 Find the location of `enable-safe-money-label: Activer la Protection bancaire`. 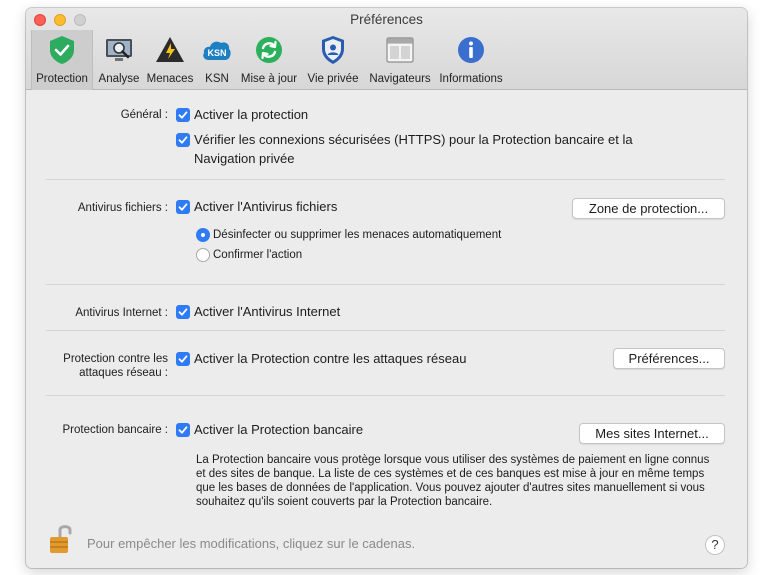

enable-safe-money-label: Activer la Protection bancaire is located at coordinates (279, 429).